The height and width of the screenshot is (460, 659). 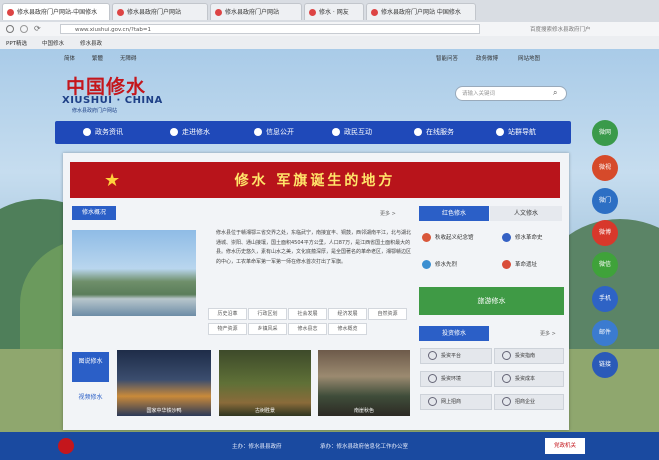 I want to click on site-search-input: 请输入关键词, so click(x=511, y=93).